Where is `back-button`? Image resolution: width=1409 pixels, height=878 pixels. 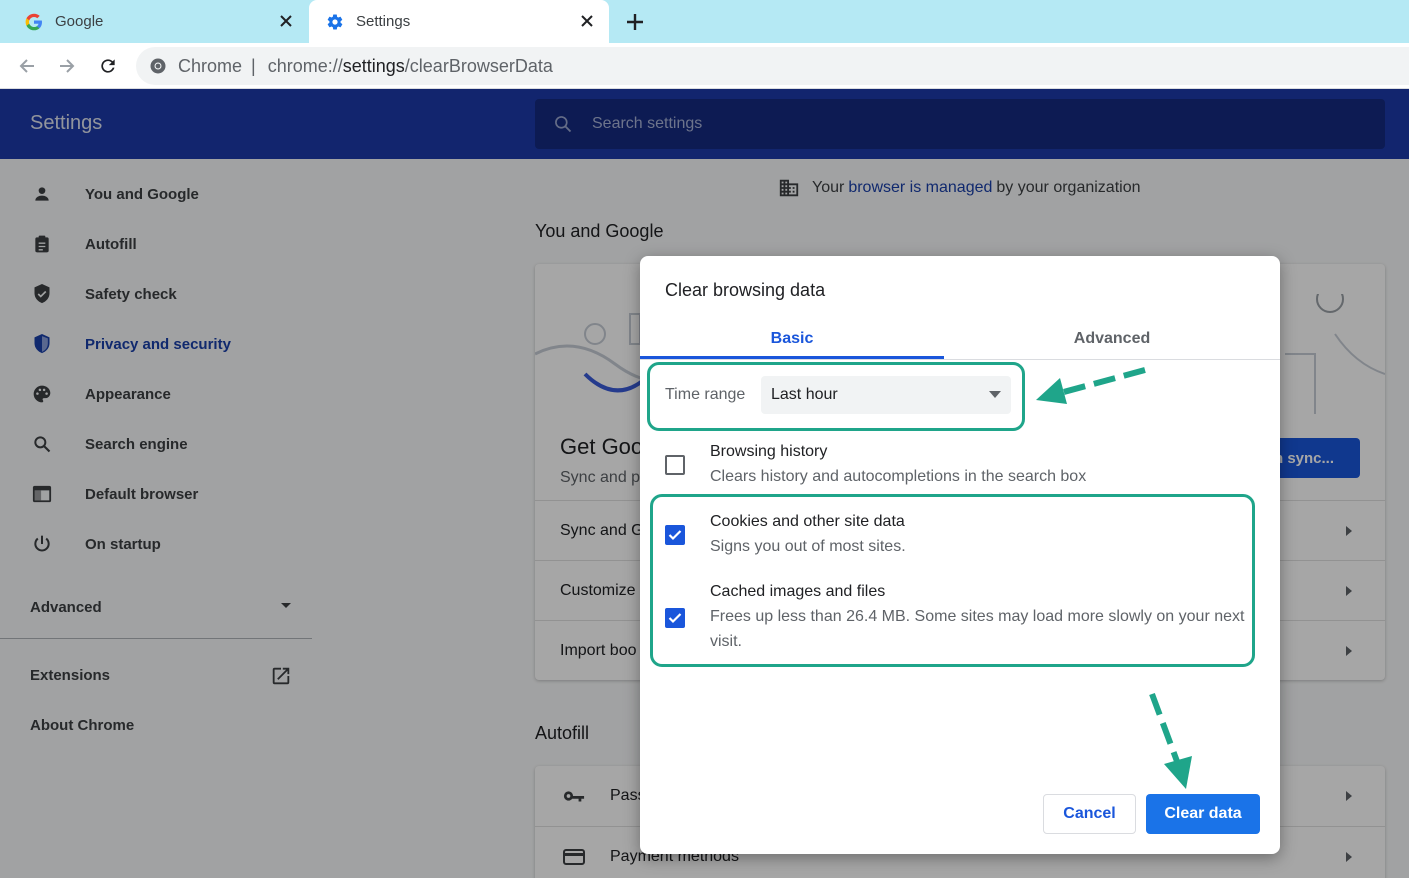 back-button is located at coordinates (27, 66).